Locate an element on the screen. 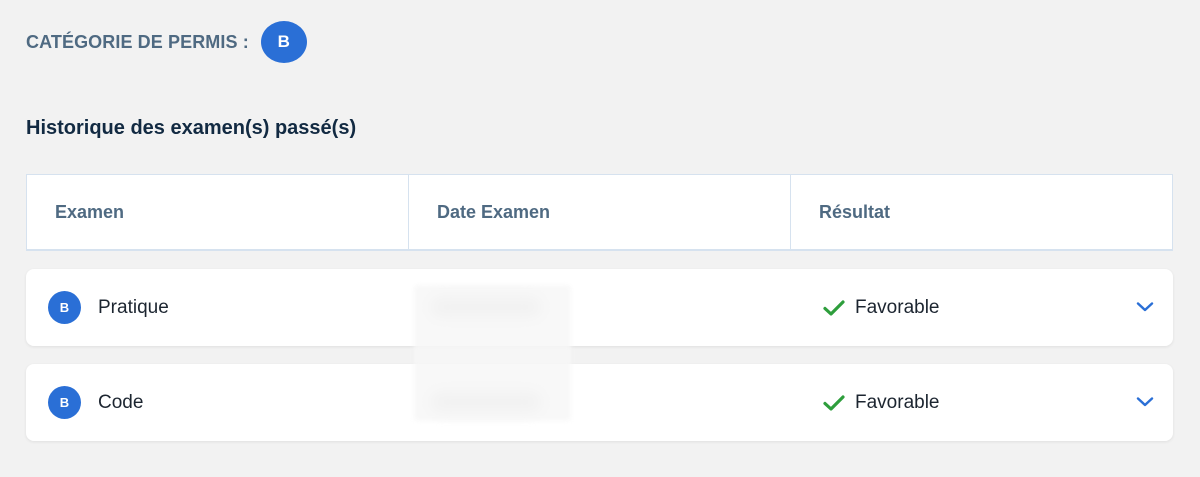  license-category-label: CATÉGORIE DE PERMIS : is located at coordinates (137, 41).